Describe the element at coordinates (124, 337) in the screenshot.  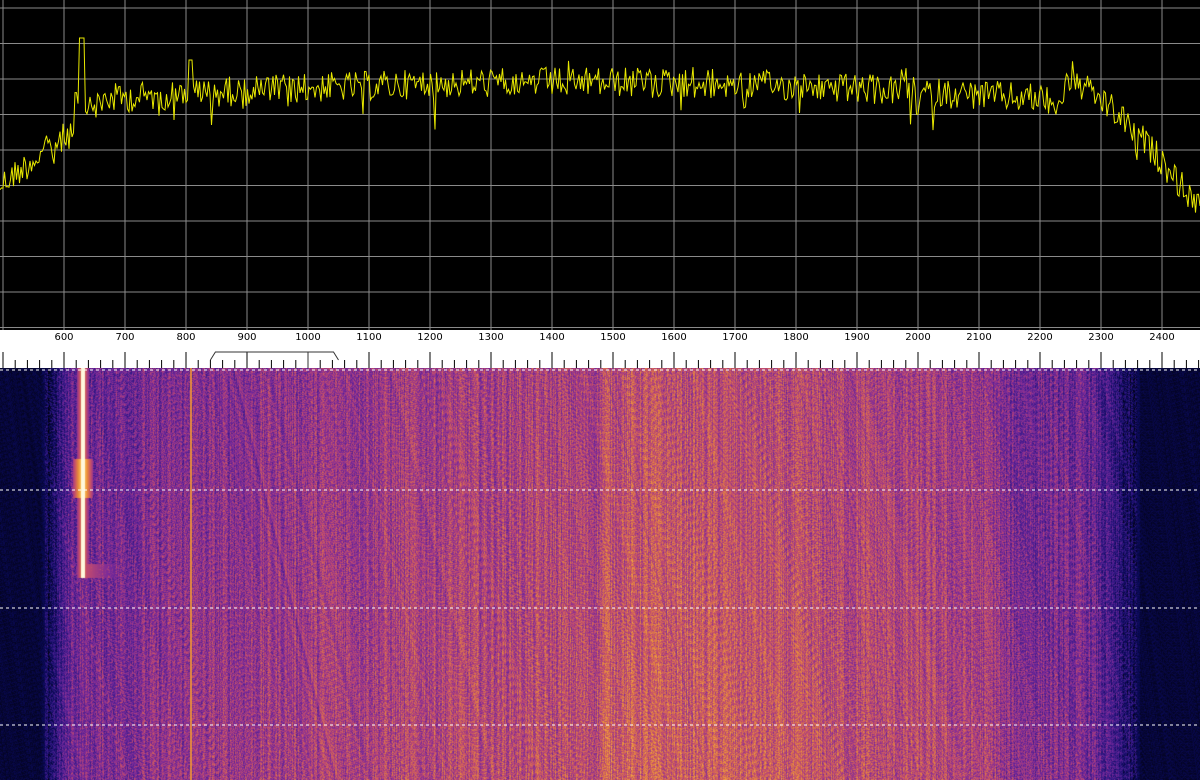
I see `frequency-tick-label: 700` at that location.